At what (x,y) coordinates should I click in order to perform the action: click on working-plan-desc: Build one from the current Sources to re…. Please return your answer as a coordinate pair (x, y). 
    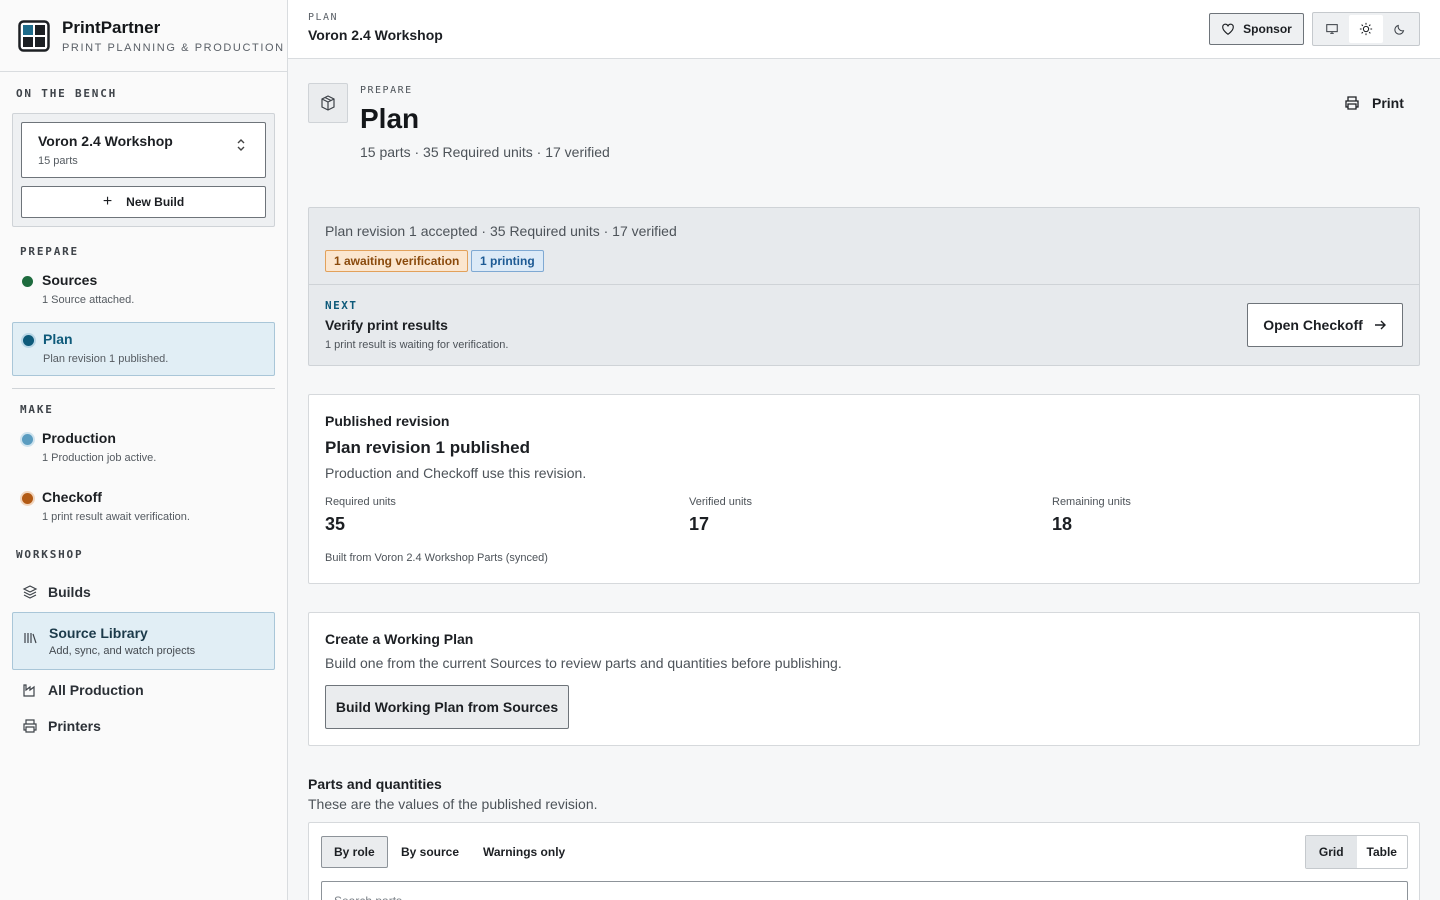
    Looking at the image, I should click on (583, 663).